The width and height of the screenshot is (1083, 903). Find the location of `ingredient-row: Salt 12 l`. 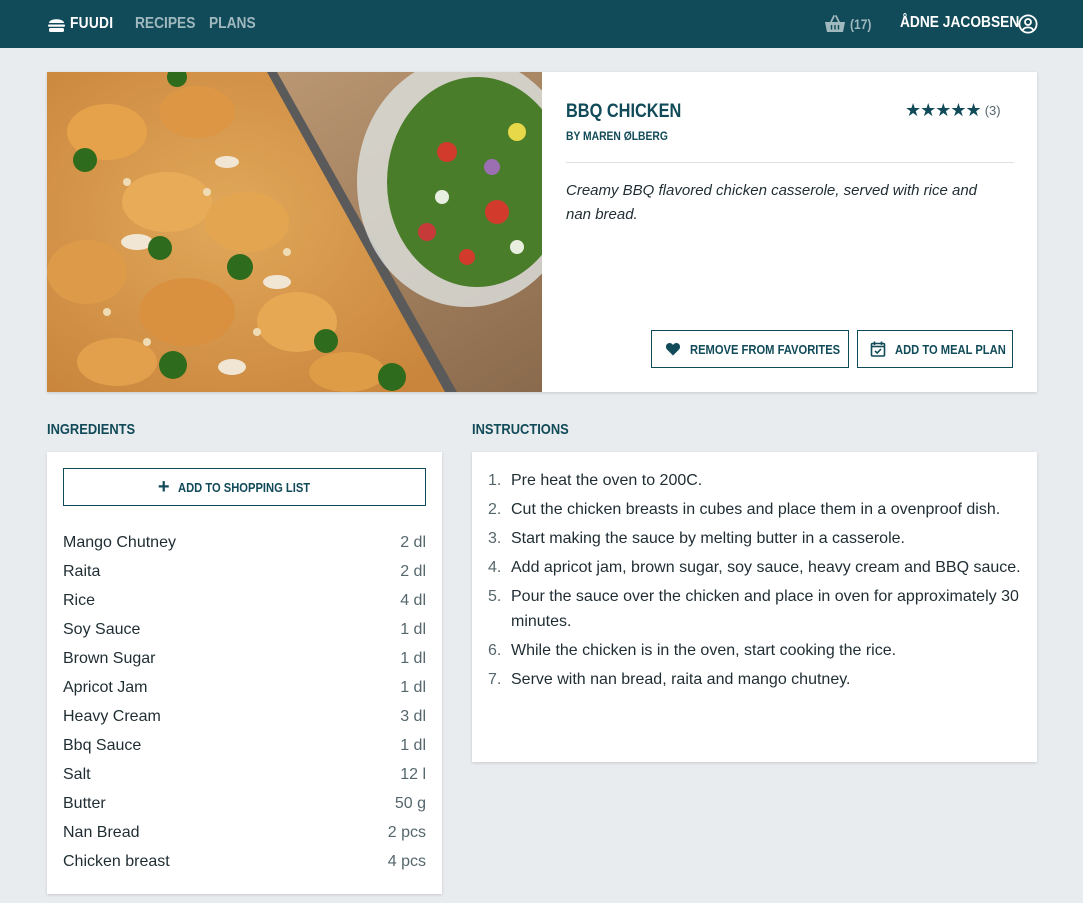

ingredient-row: Salt 12 l is located at coordinates (244, 774).